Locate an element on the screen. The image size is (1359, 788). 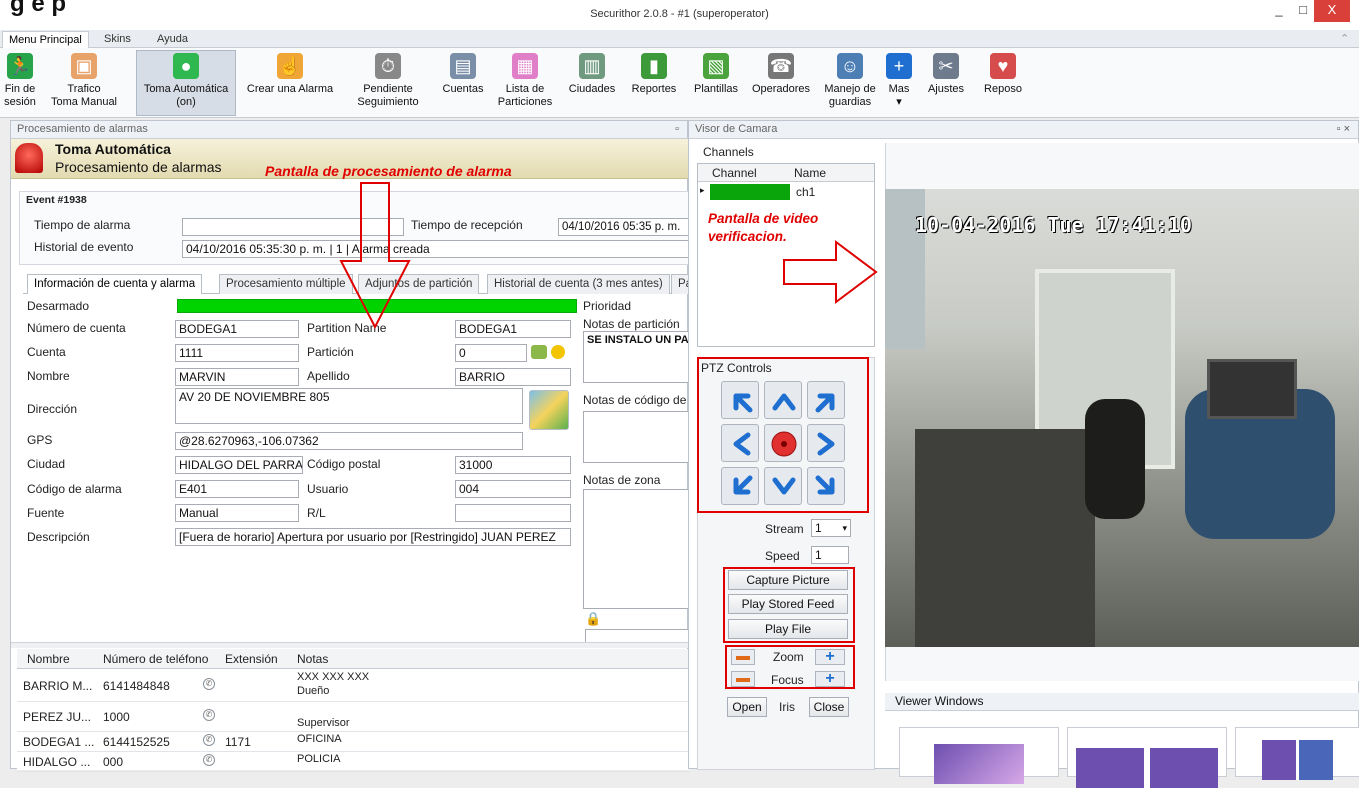
partition-name-field: BODEGA1 is located at coordinates (513, 329).